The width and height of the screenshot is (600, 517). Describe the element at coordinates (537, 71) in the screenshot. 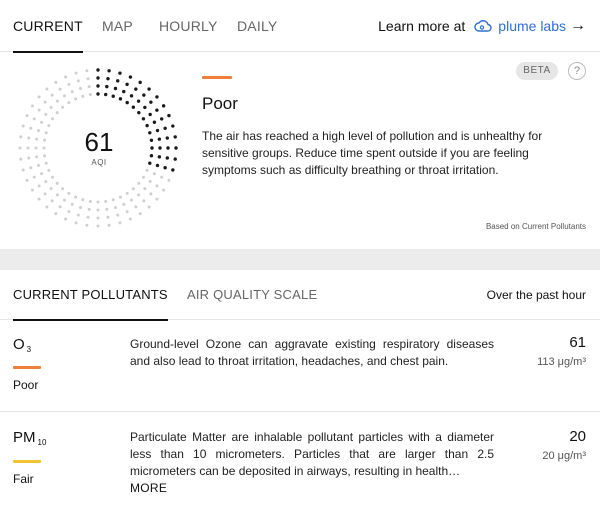

I see `beta-badge: BETA` at that location.